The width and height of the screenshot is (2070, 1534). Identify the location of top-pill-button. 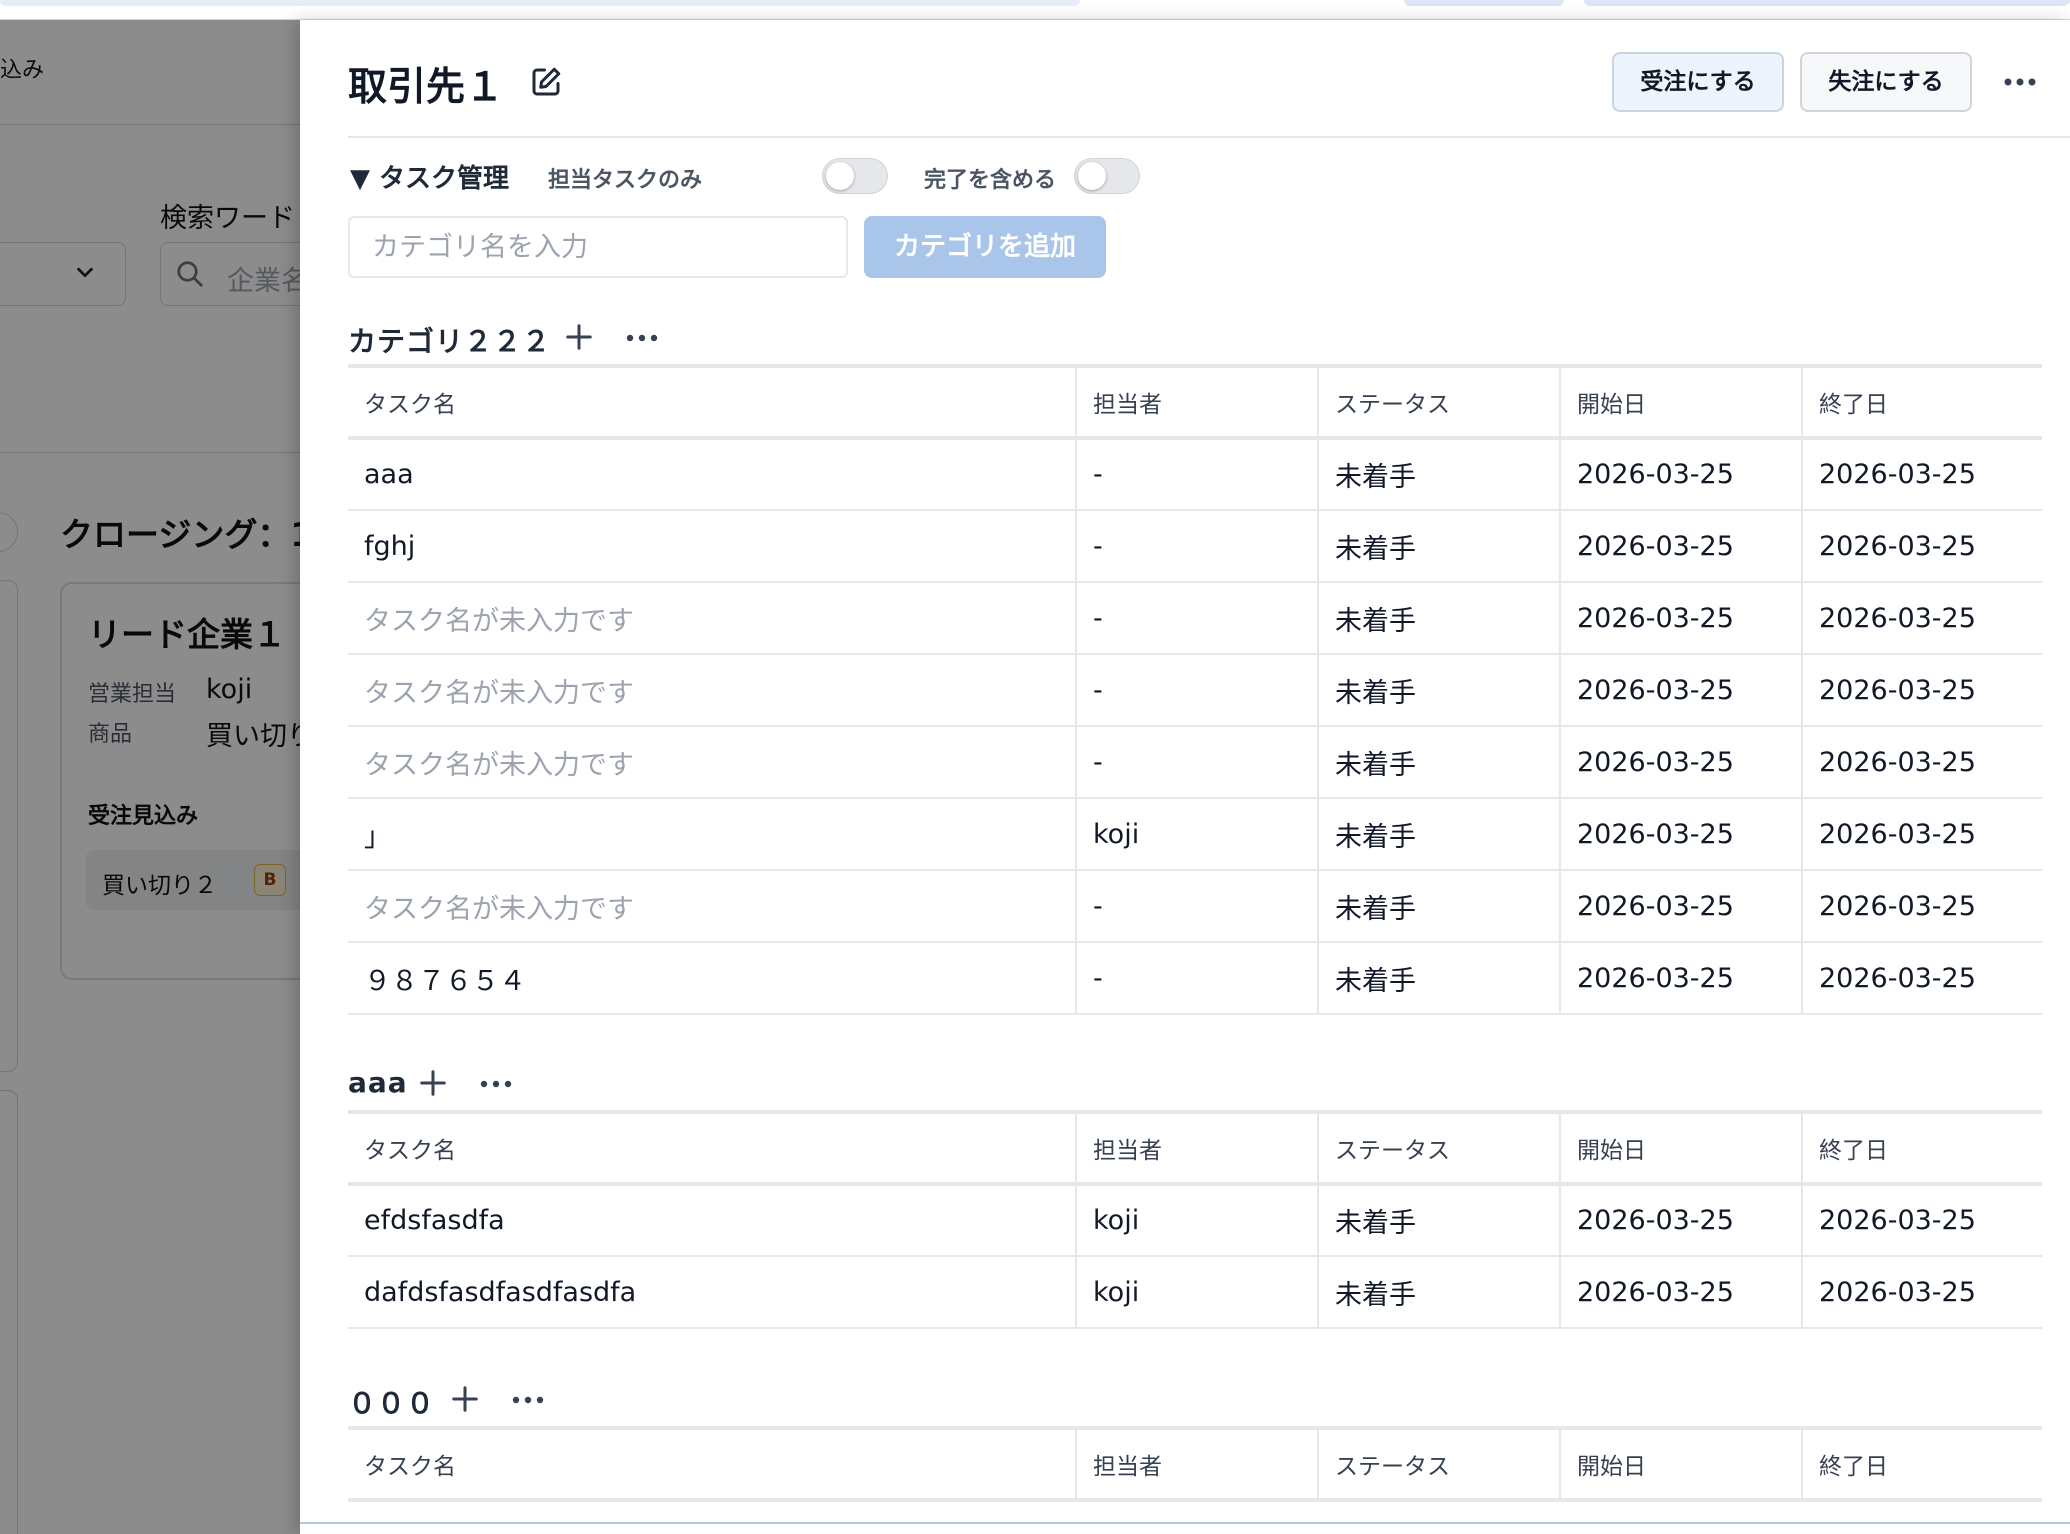
(1484, 3).